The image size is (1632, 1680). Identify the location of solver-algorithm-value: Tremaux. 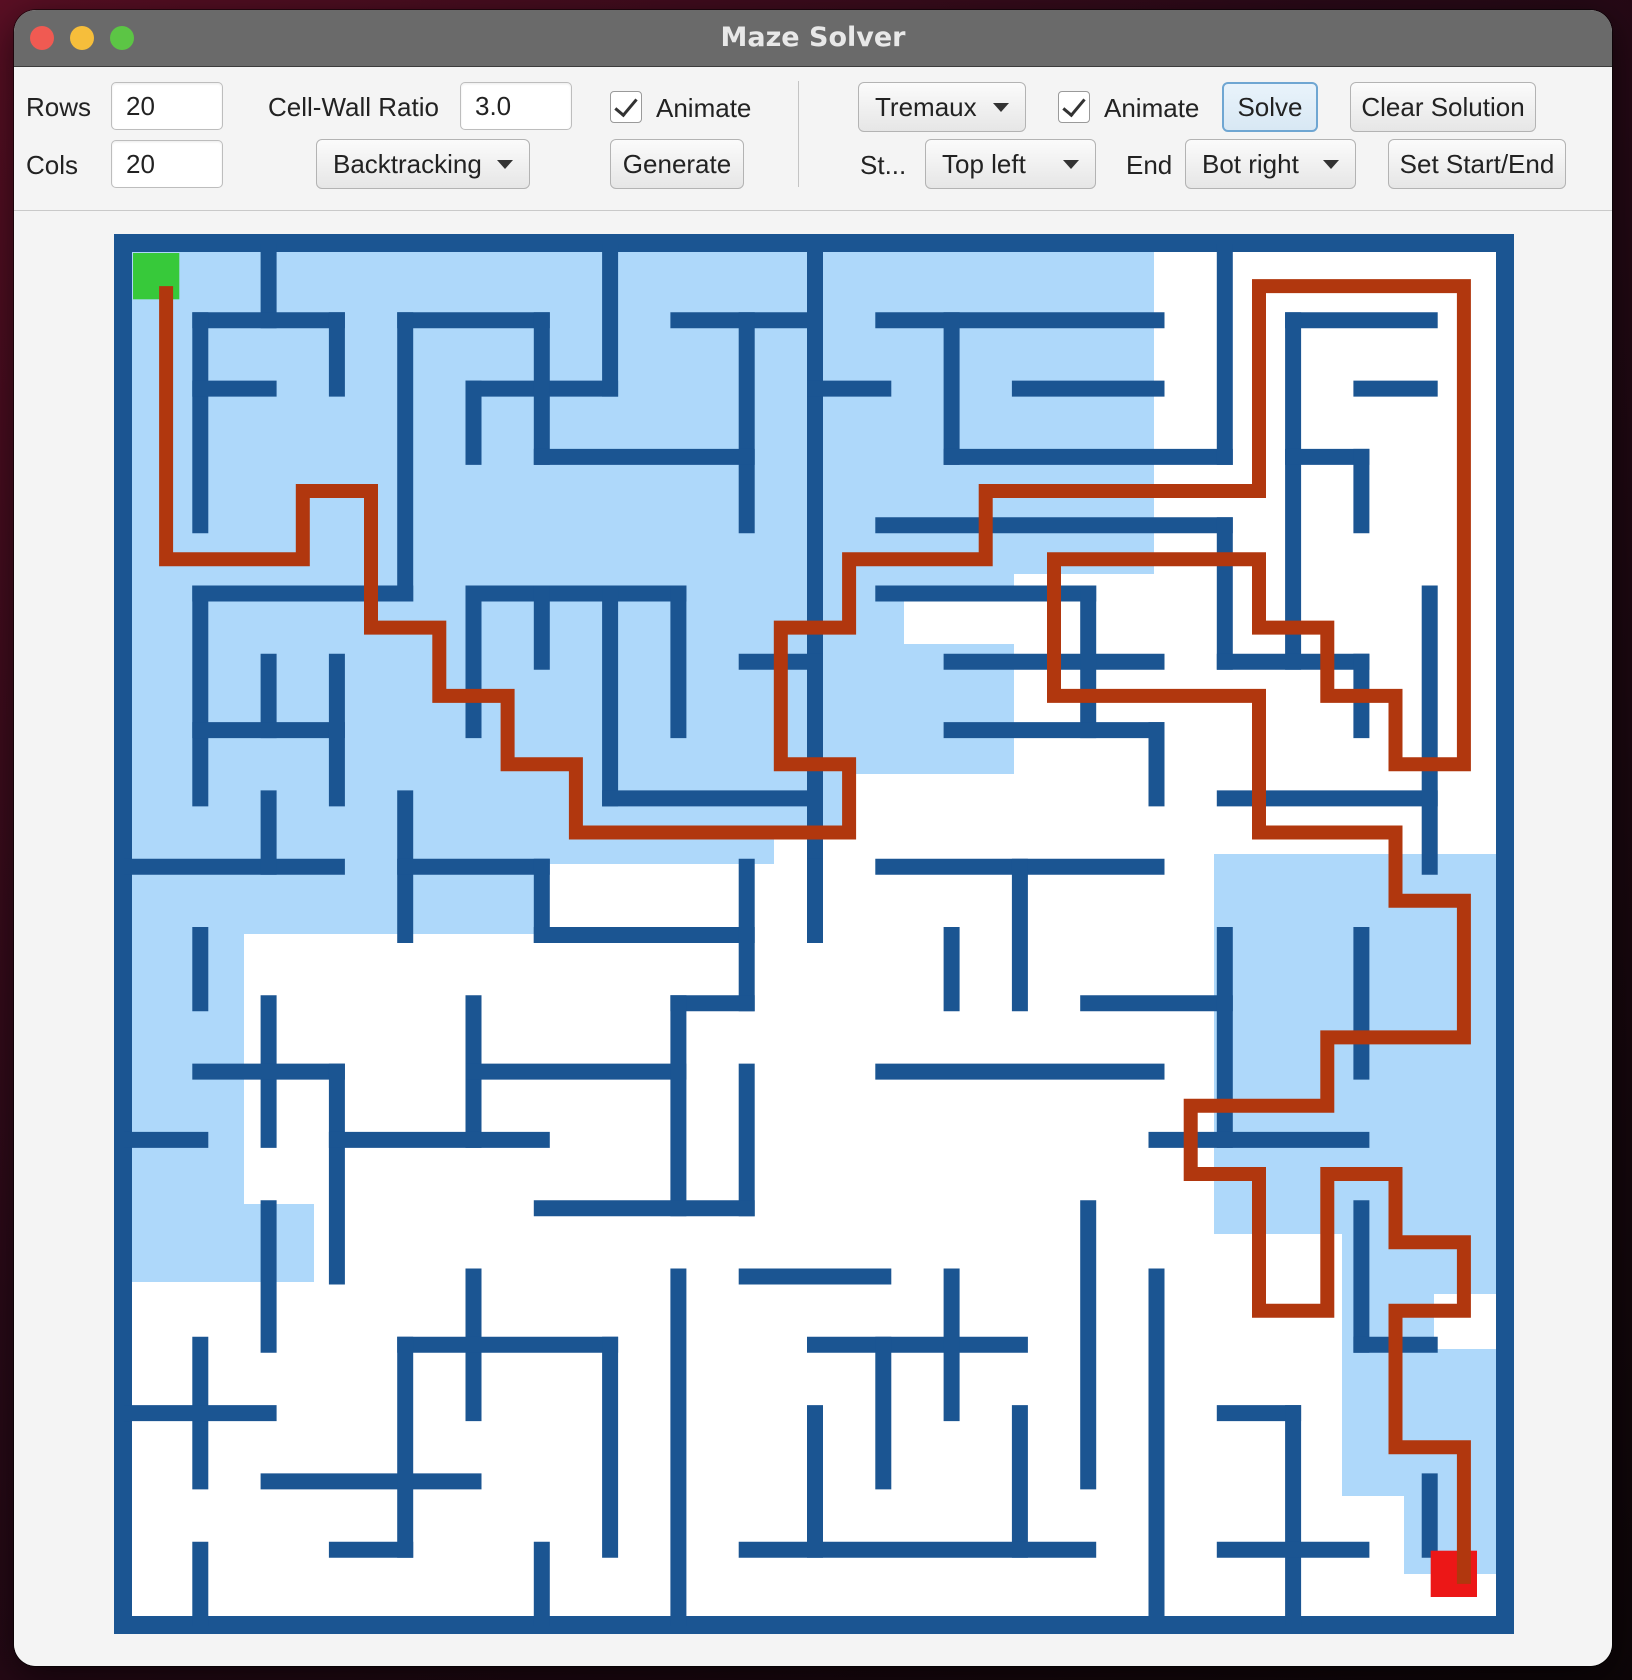
(926, 107).